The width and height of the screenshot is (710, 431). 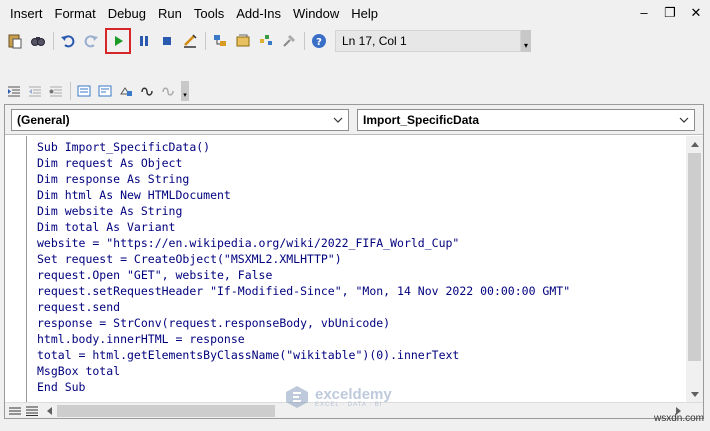 I want to click on code-line: html.body.innerHTML = response, so click(x=141, y=339).